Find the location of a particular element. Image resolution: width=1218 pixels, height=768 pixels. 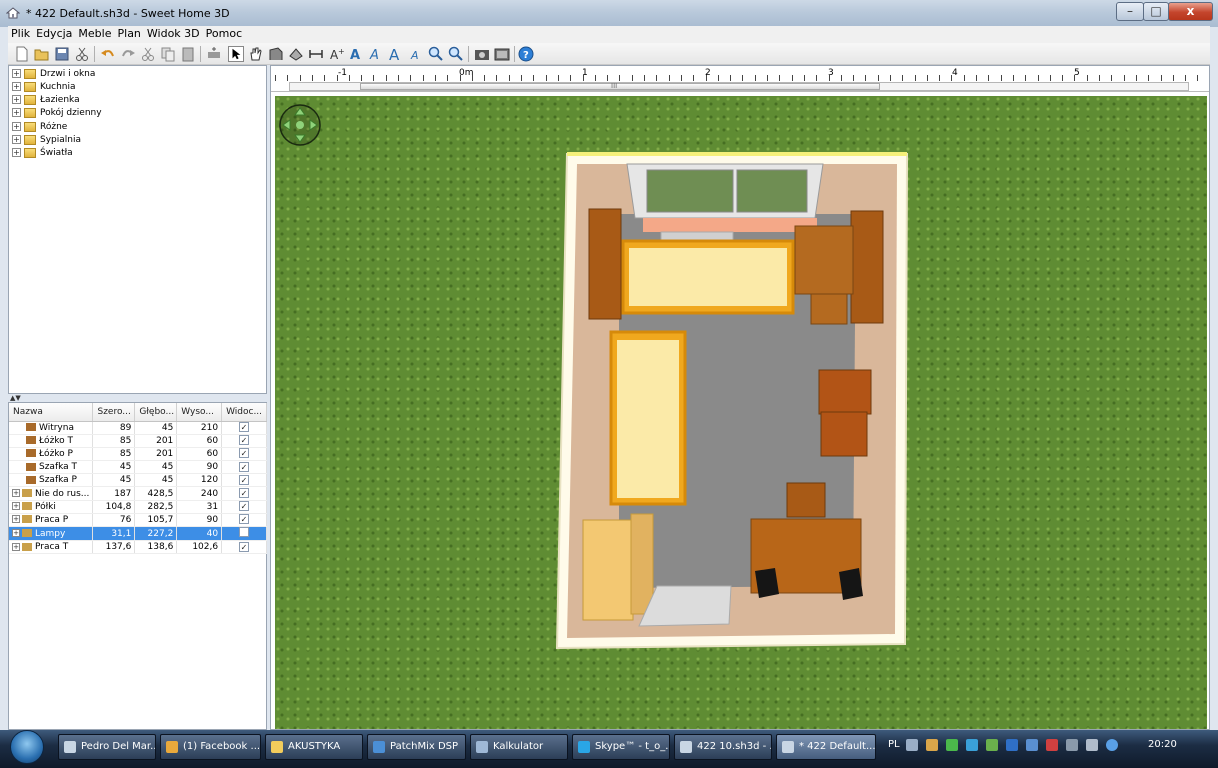

catalog-category-sypialnia: + Sypialnia is located at coordinates (46, 140).